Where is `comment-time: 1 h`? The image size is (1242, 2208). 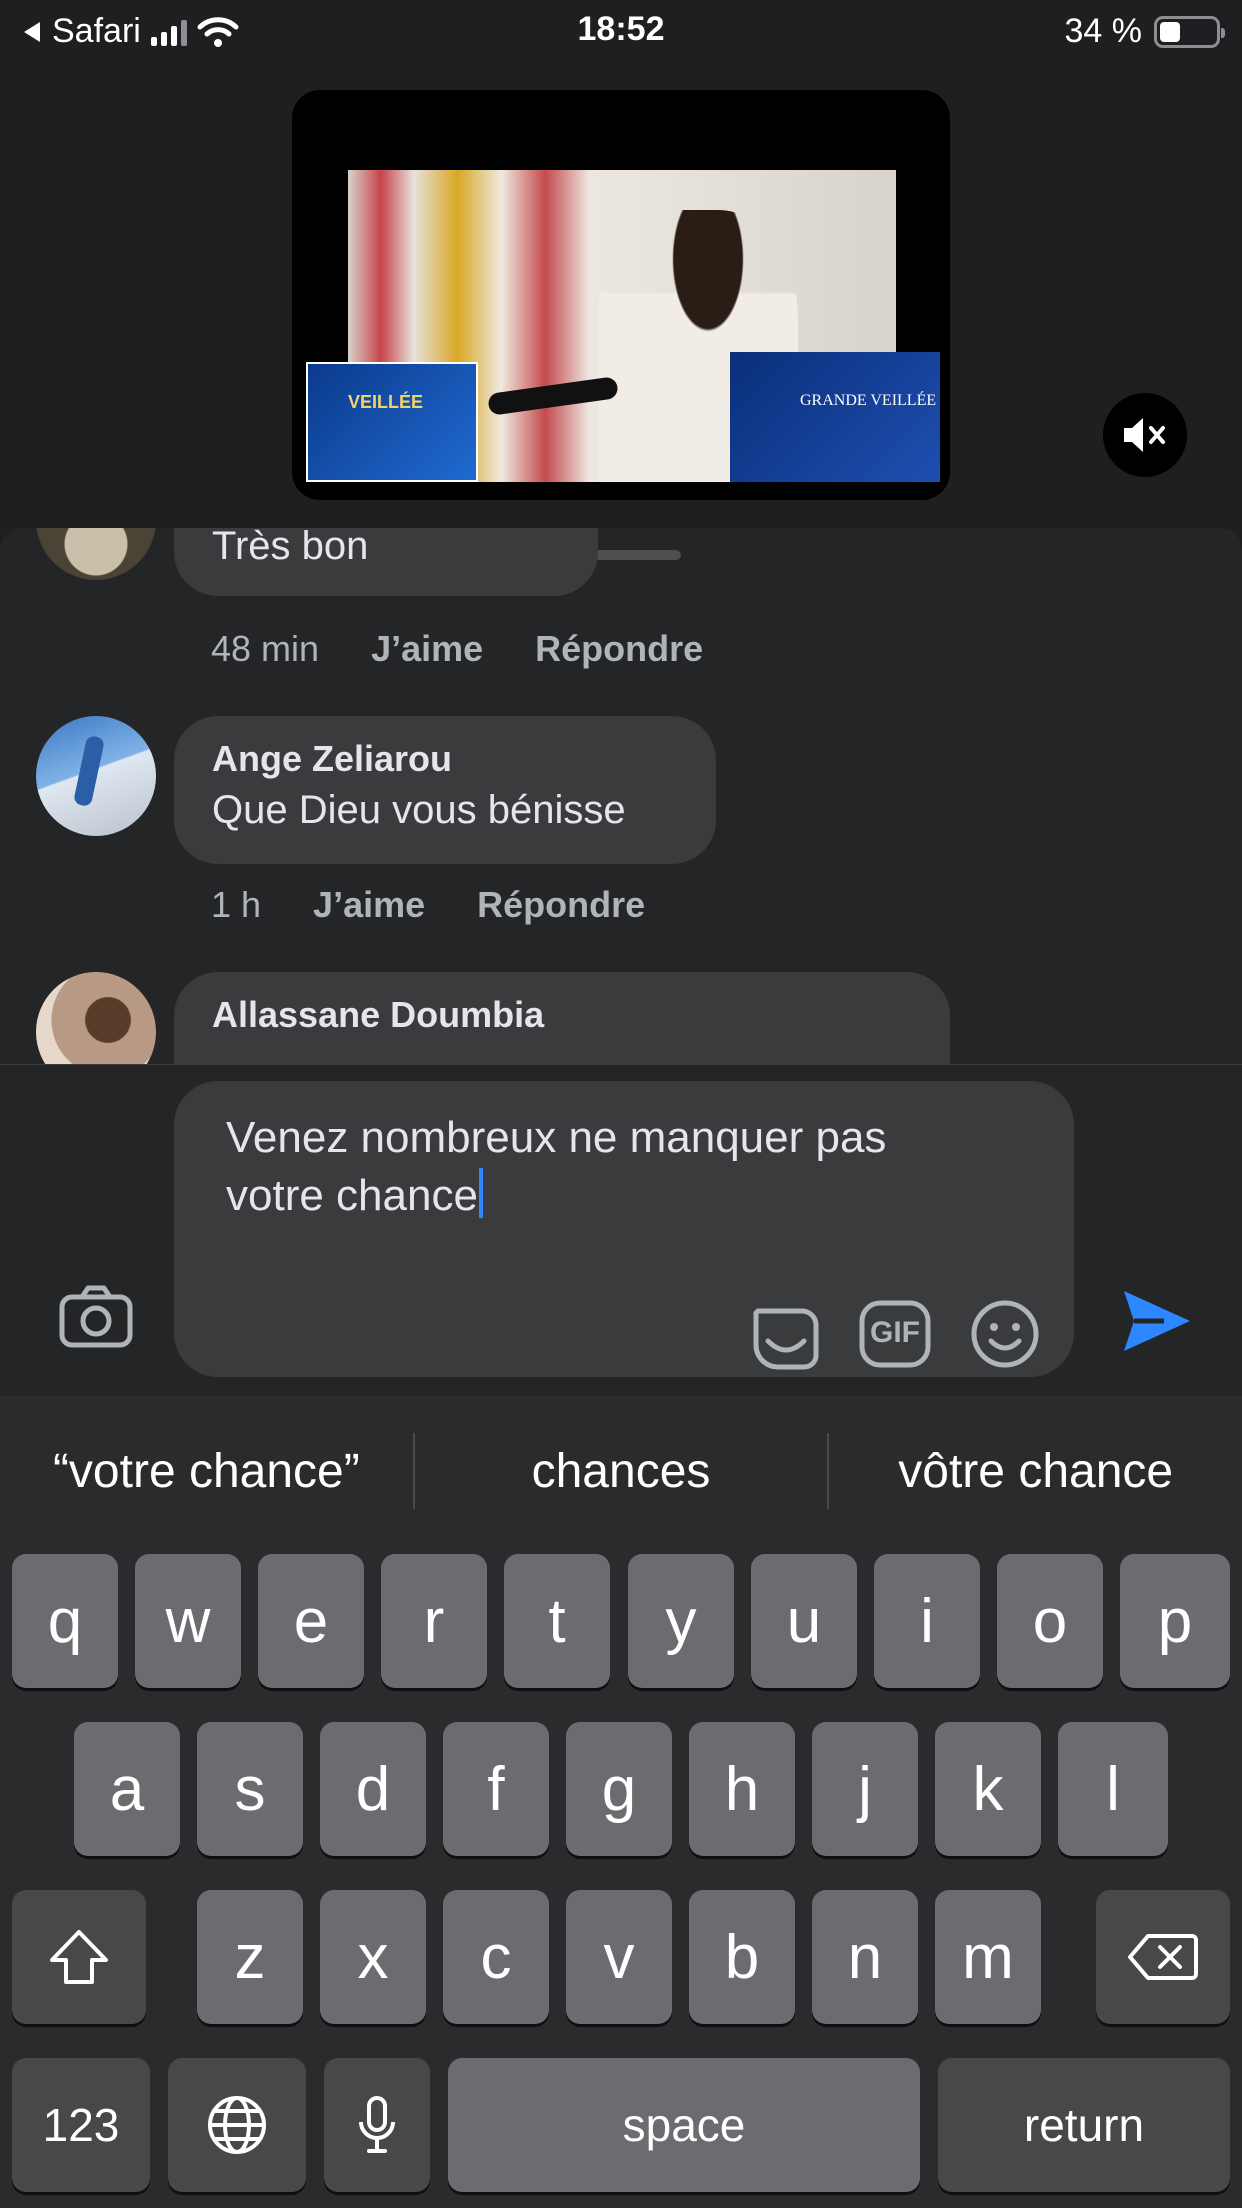
comment-time: 1 h is located at coordinates (236, 904).